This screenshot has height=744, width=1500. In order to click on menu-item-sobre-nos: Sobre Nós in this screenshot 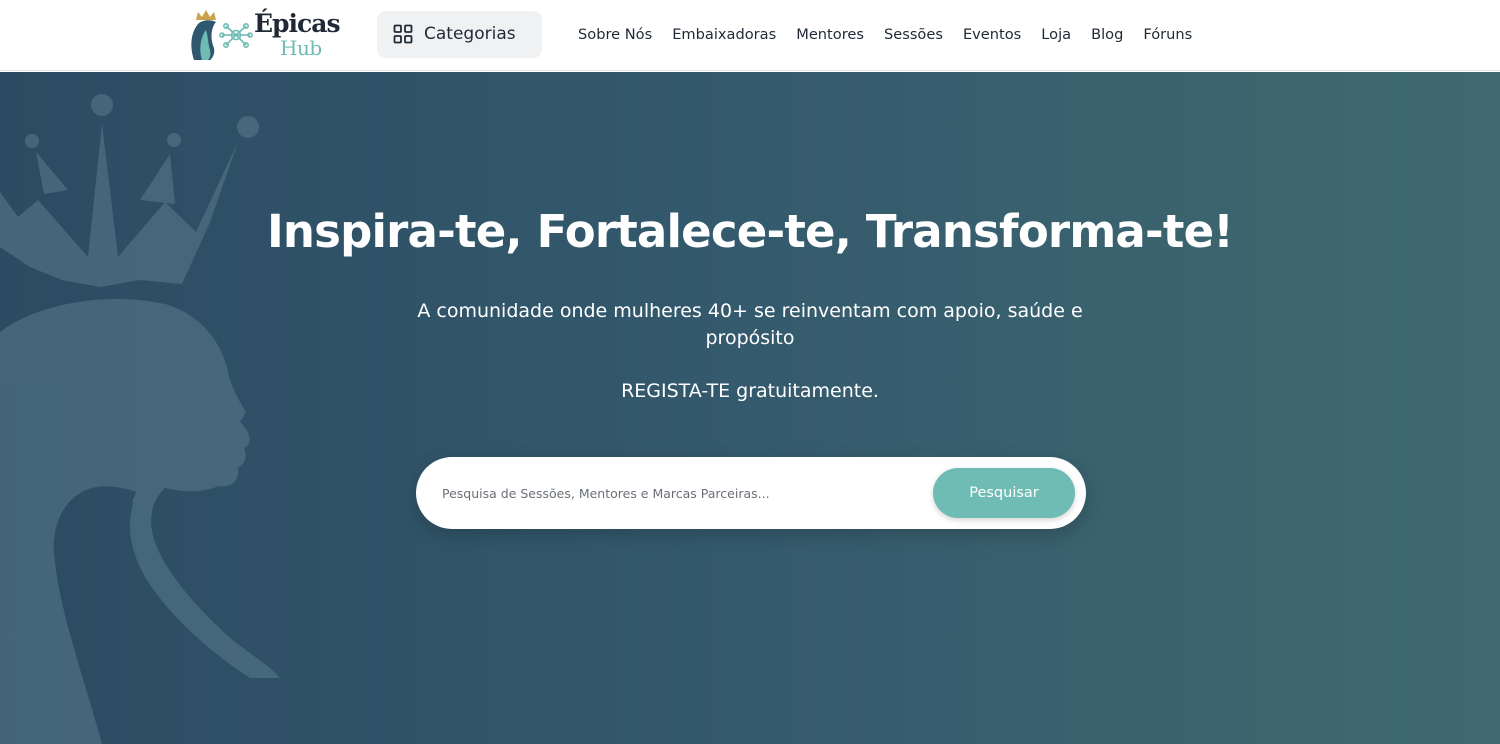, I will do `click(615, 35)`.